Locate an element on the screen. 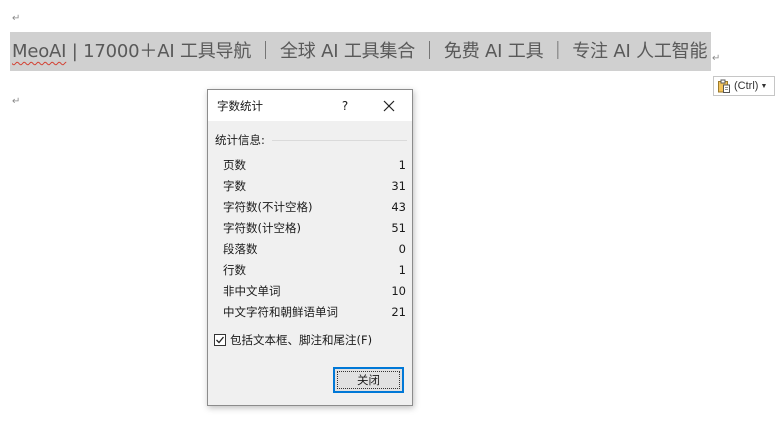  stat-value: 31 is located at coordinates (398, 186).